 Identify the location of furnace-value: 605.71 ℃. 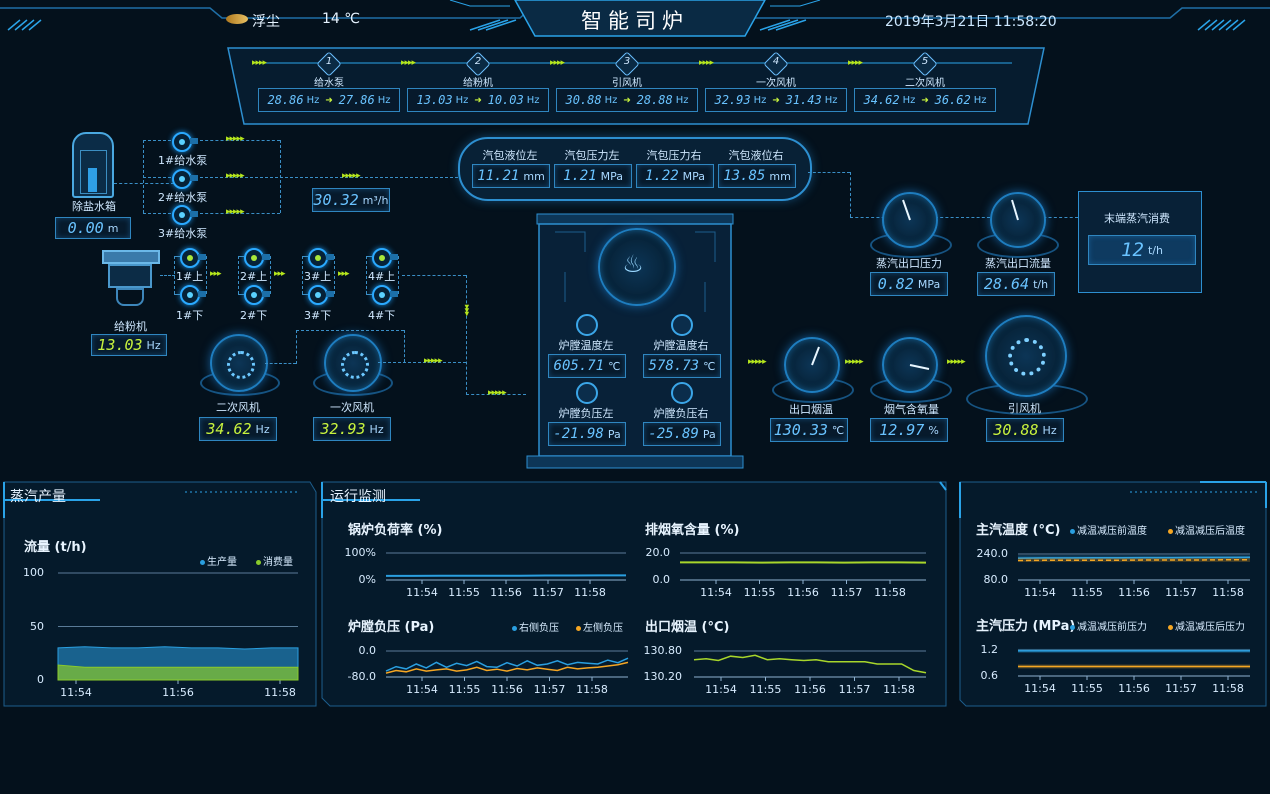
(587, 366).